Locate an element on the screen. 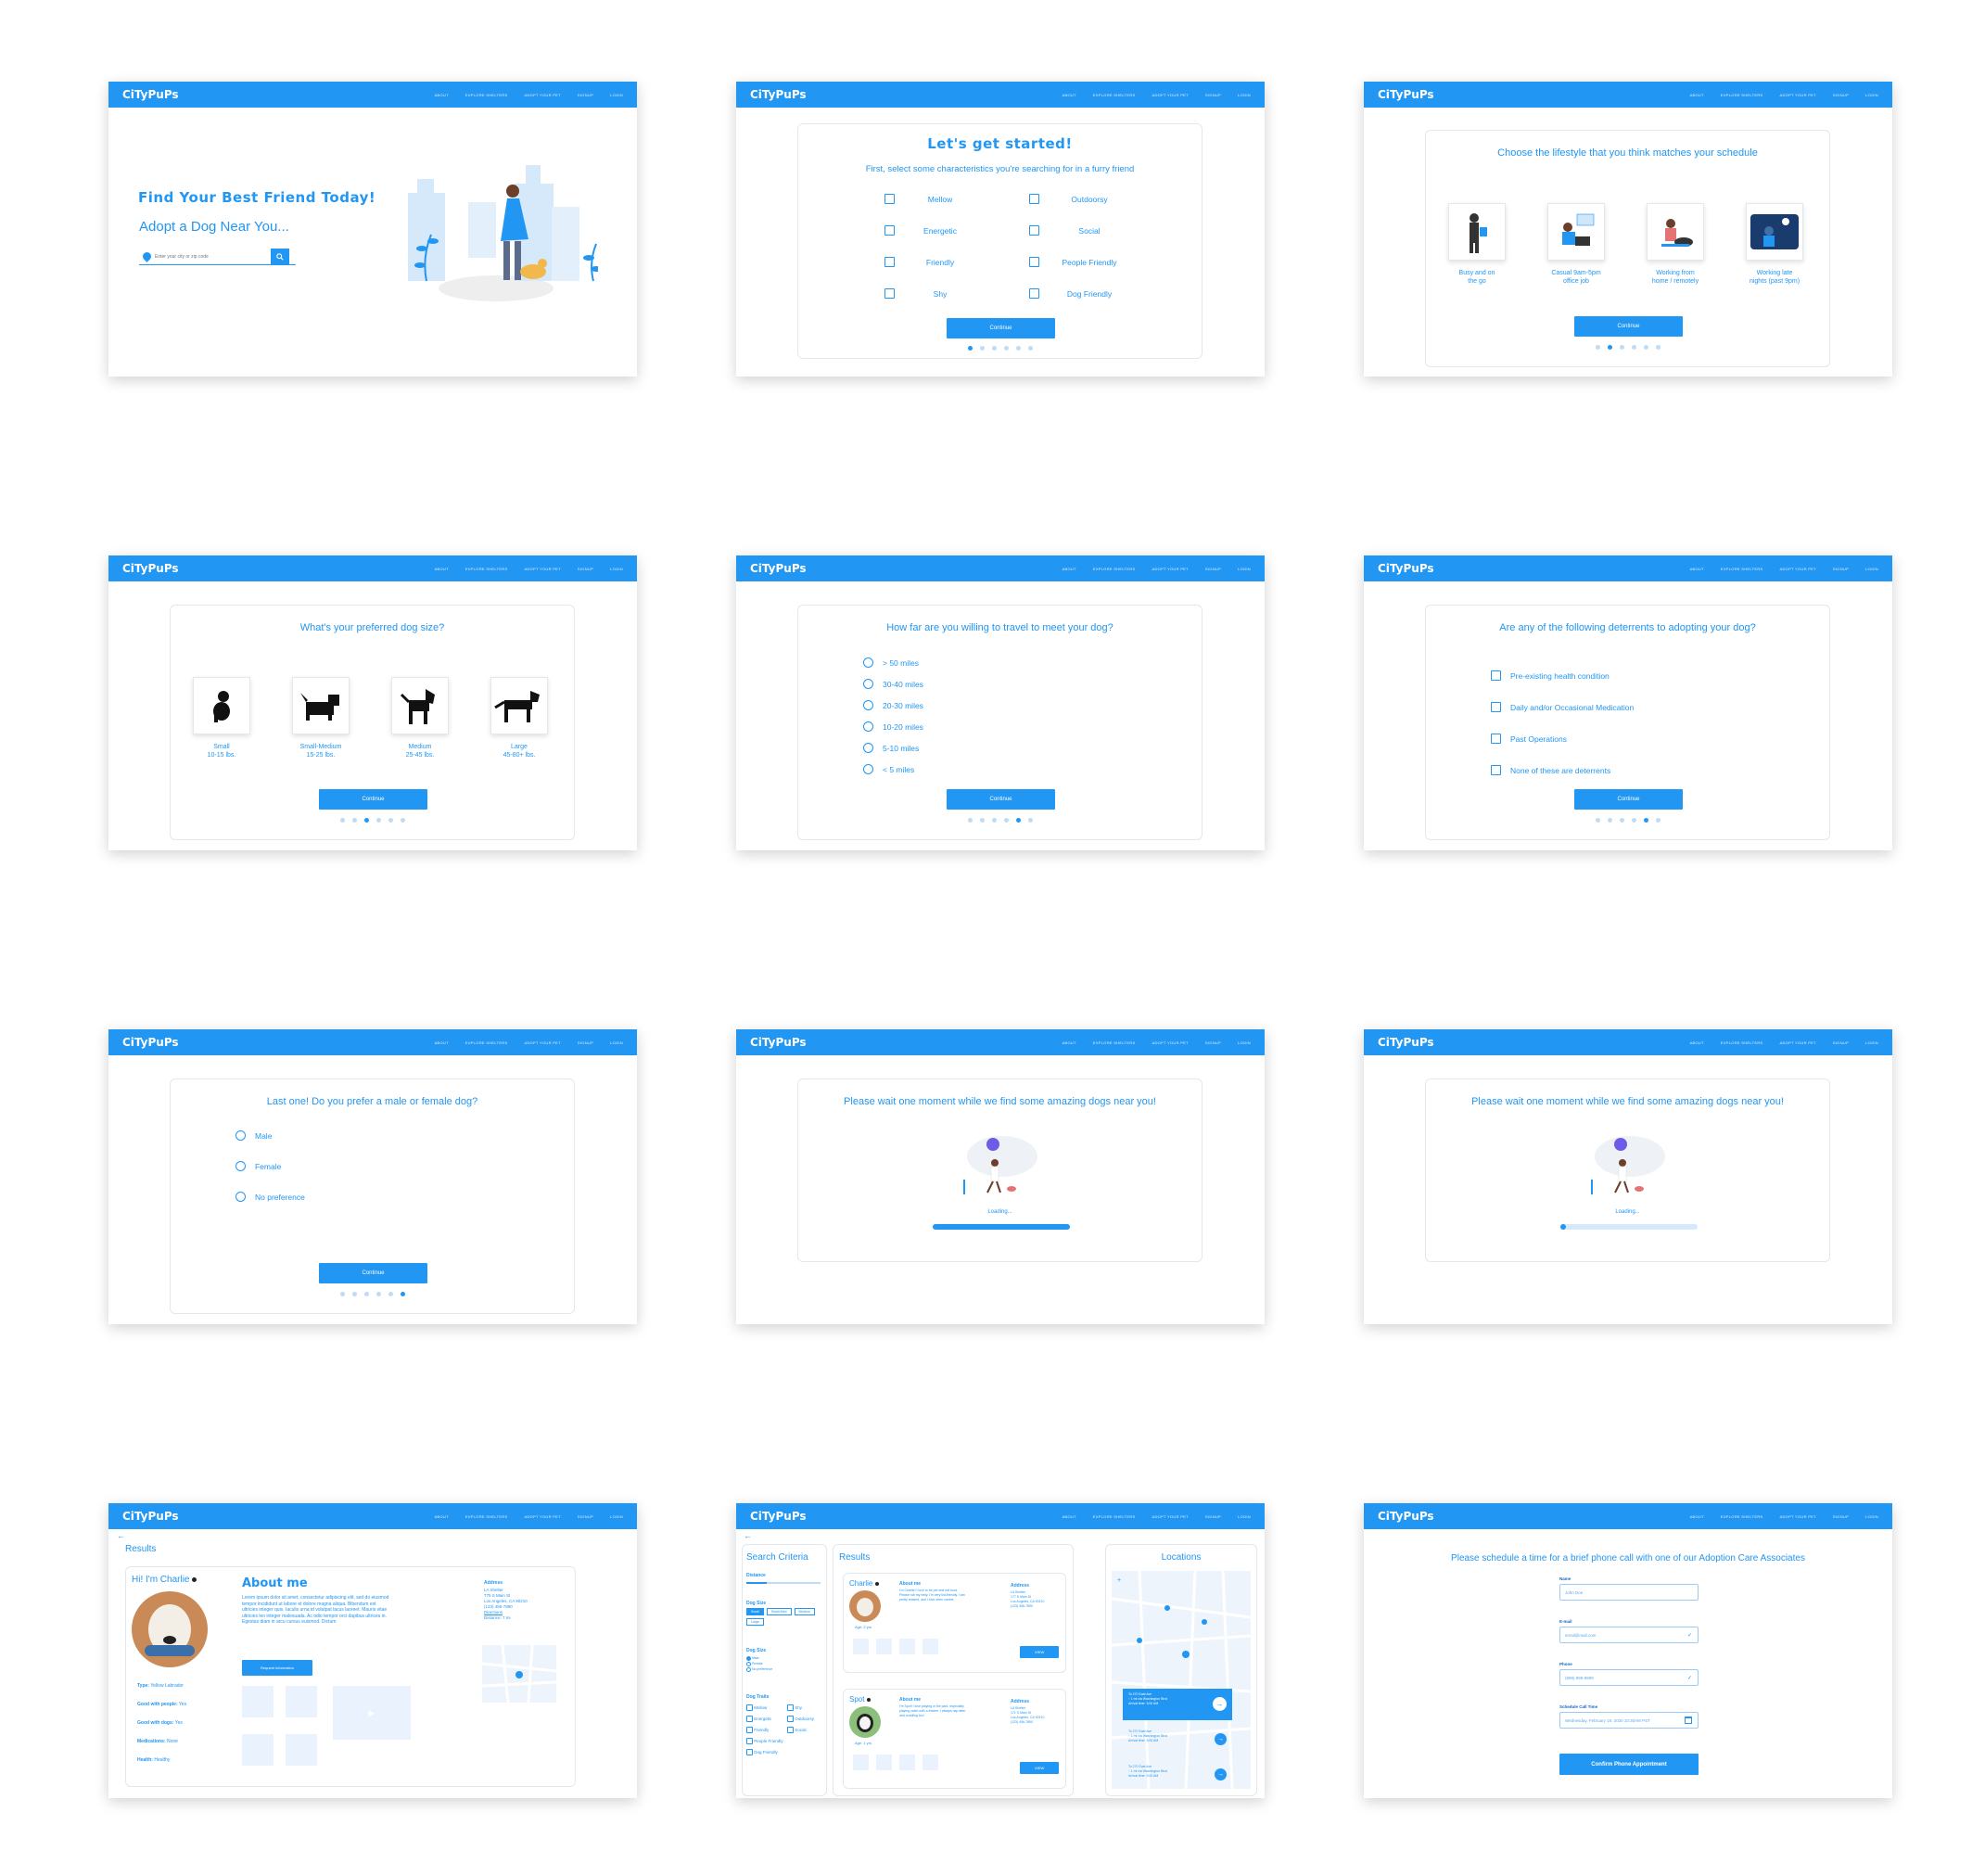 The height and width of the screenshot is (1876, 1985). lifestyle-option-remote is located at coordinates (1675, 232).